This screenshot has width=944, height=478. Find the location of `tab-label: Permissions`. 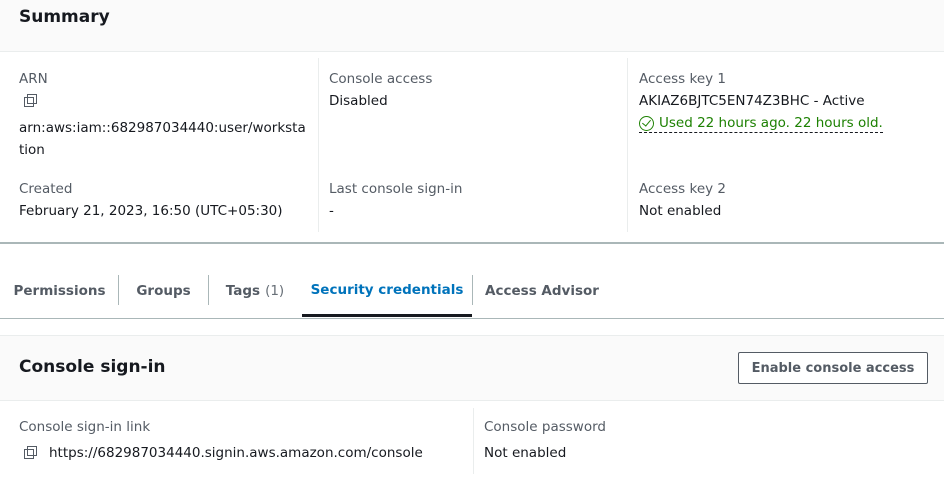

tab-label: Permissions is located at coordinates (59, 291).